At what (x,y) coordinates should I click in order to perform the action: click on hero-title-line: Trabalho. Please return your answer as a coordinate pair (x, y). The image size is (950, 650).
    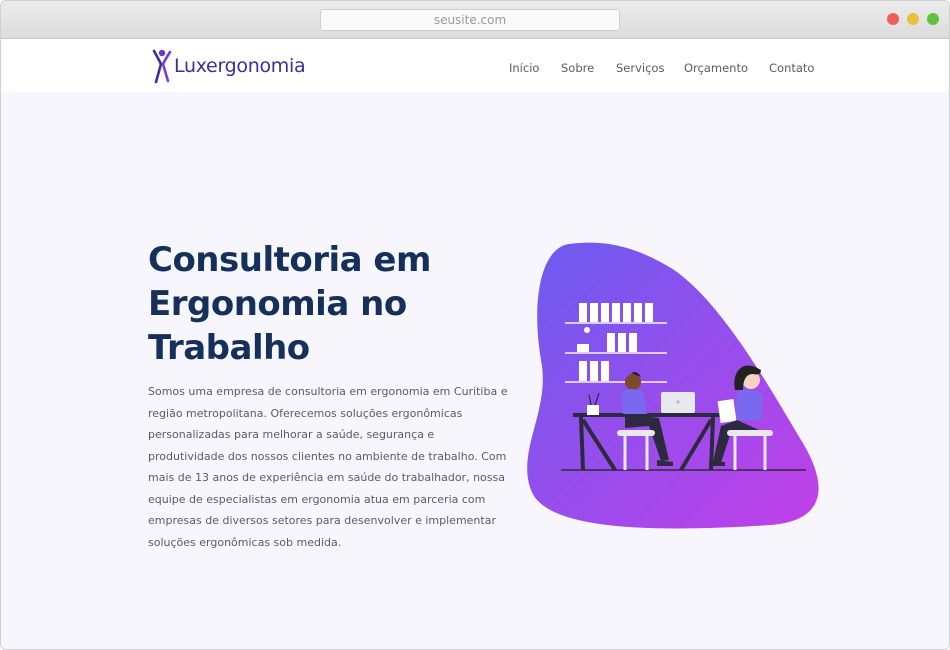
    Looking at the image, I should click on (229, 348).